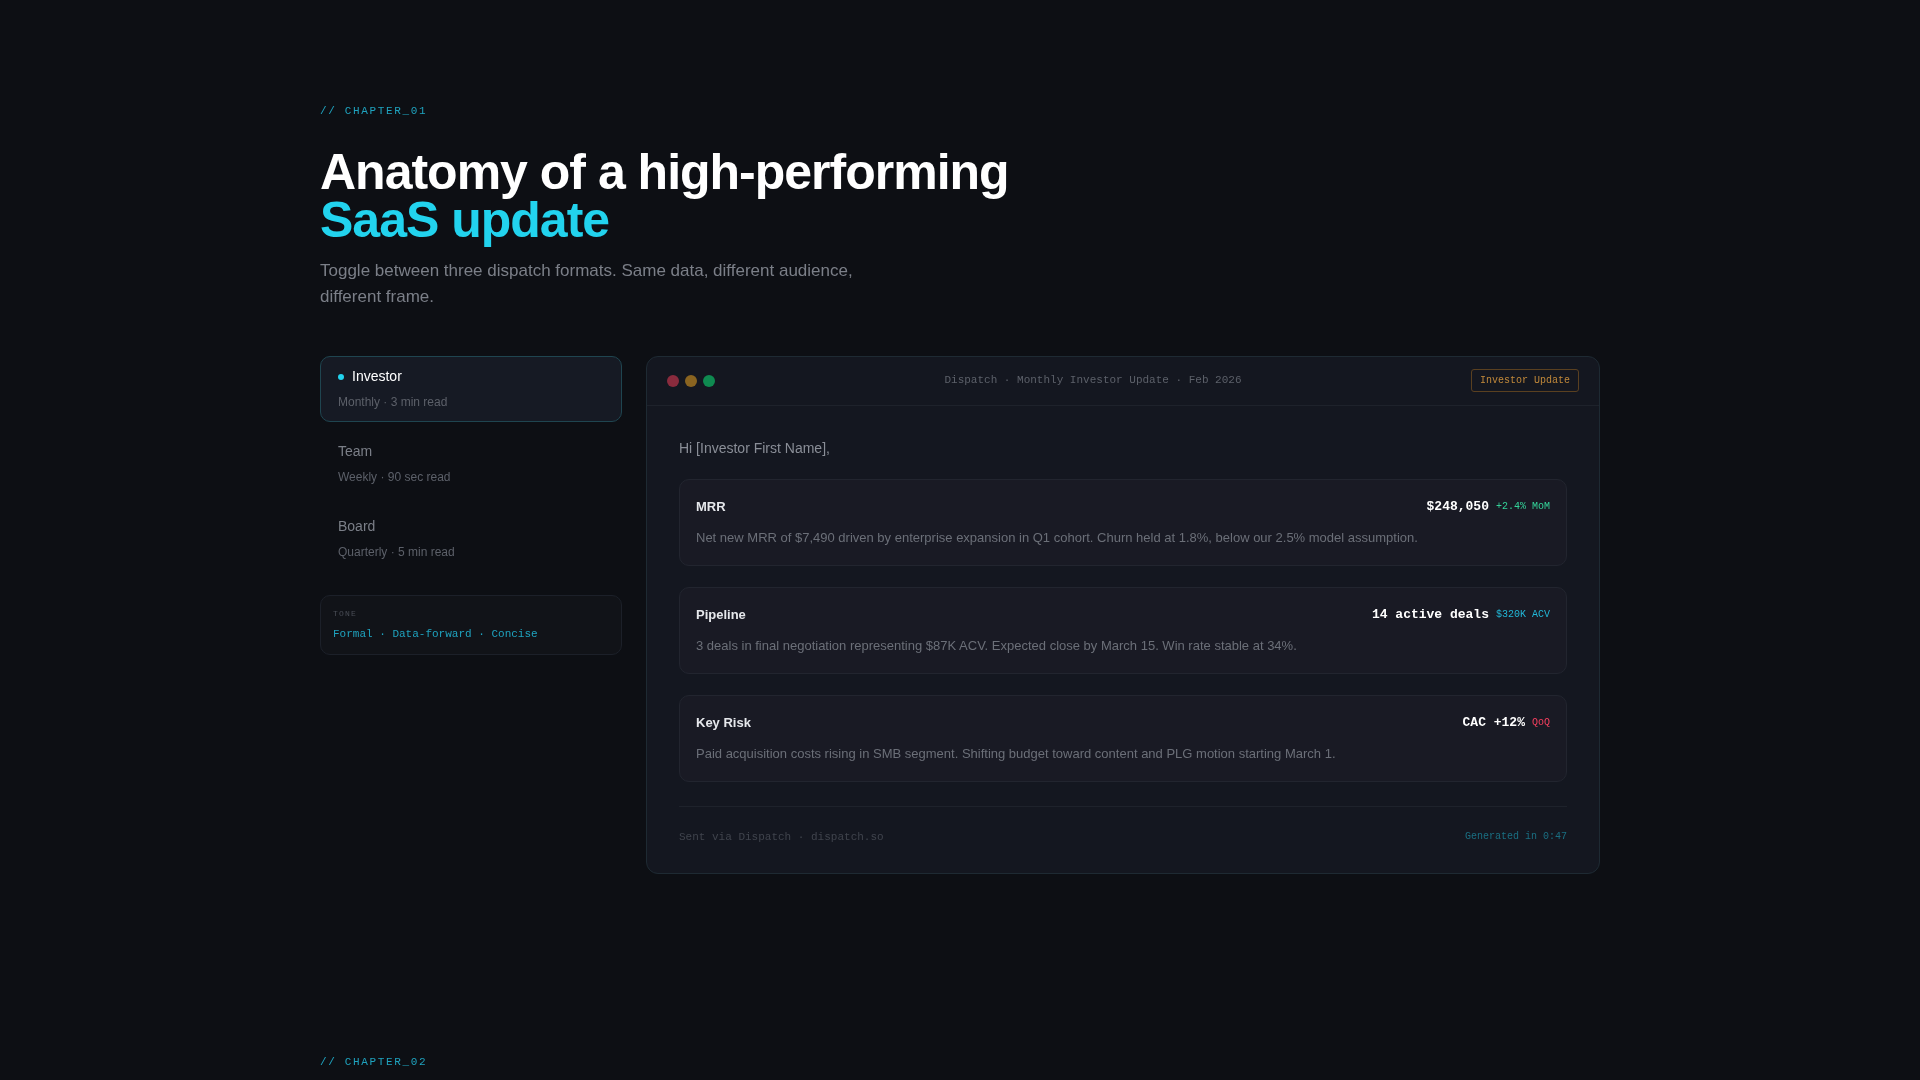 The height and width of the screenshot is (1080, 1920). What do you see at coordinates (374, 111) in the screenshot?
I see `chapter-label: // CHAPTER_01` at bounding box center [374, 111].